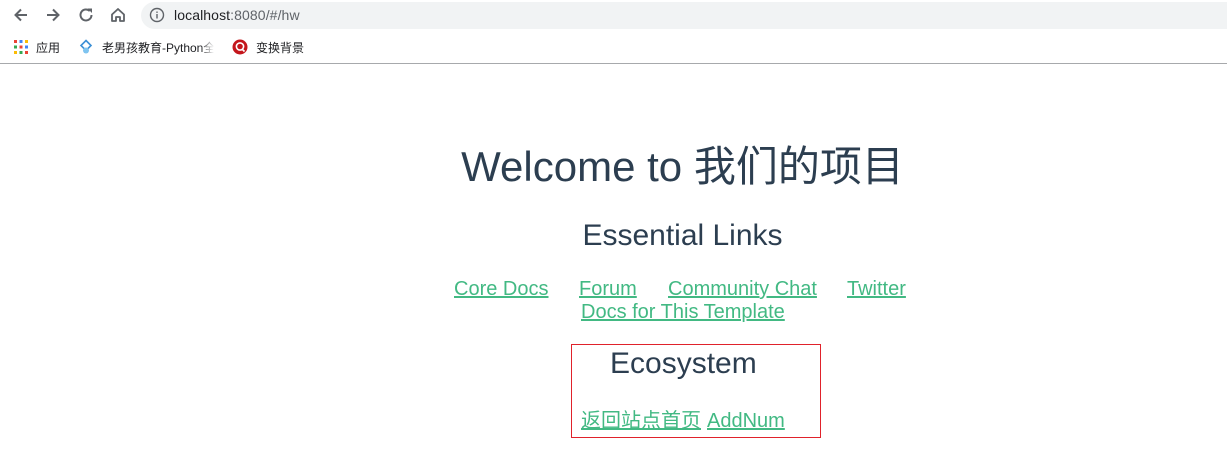 This screenshot has height=472, width=1227. What do you see at coordinates (682, 166) in the screenshot?
I see `page-title: Welcome to 我们的项目` at bounding box center [682, 166].